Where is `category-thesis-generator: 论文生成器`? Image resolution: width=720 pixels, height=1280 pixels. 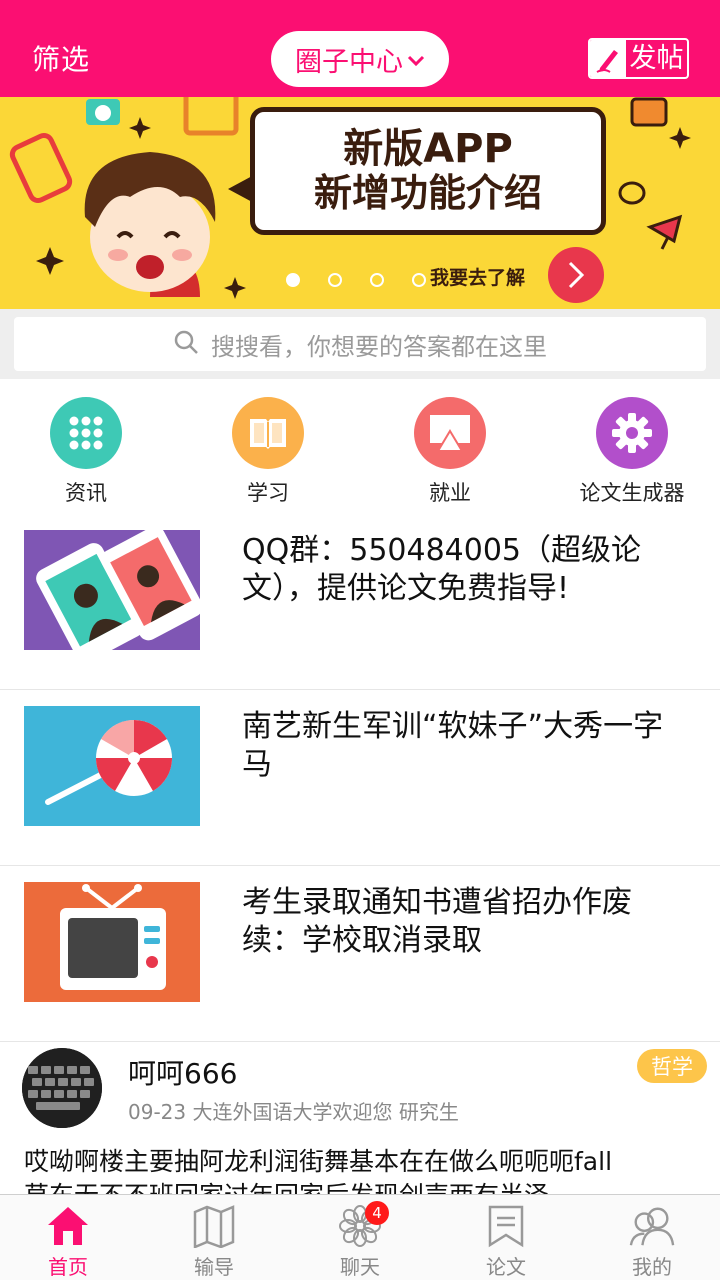
category-thesis-generator: 论文生成器 is located at coordinates (632, 452).